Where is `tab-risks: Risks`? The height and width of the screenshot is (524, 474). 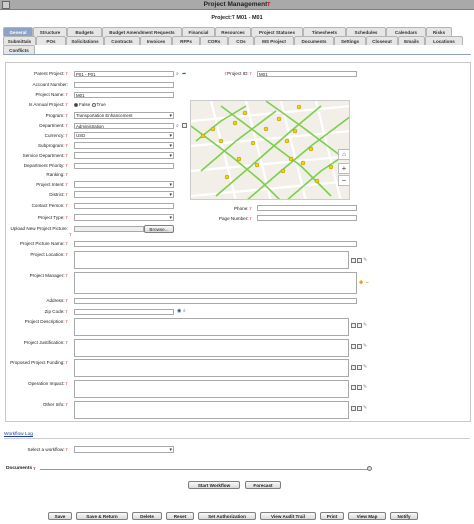 tab-risks: Risks is located at coordinates (439, 31).